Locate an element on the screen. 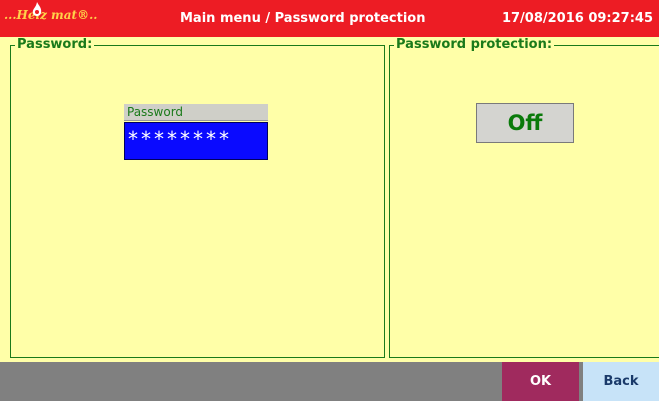 The width and height of the screenshot is (659, 401). password-protection-panel-title: Password protection: is located at coordinates (474, 44).